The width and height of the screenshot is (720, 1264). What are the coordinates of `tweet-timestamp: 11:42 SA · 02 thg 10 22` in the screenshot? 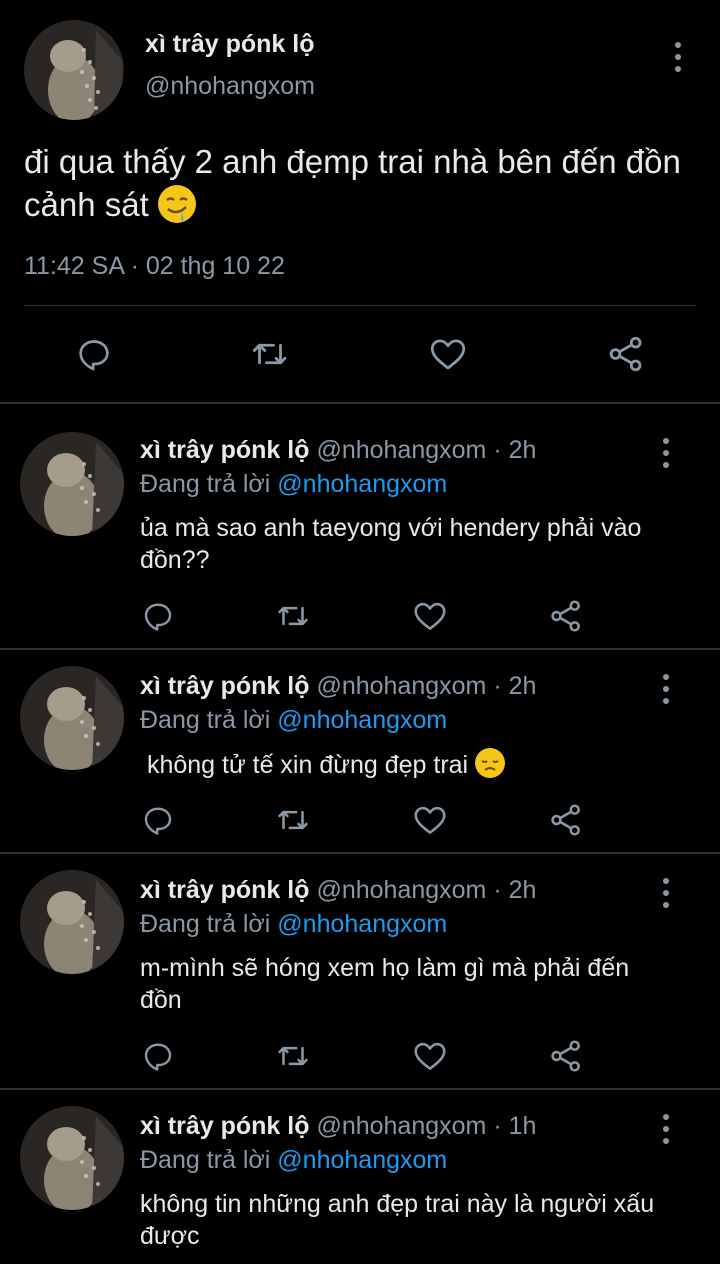 It's located at (154, 266).